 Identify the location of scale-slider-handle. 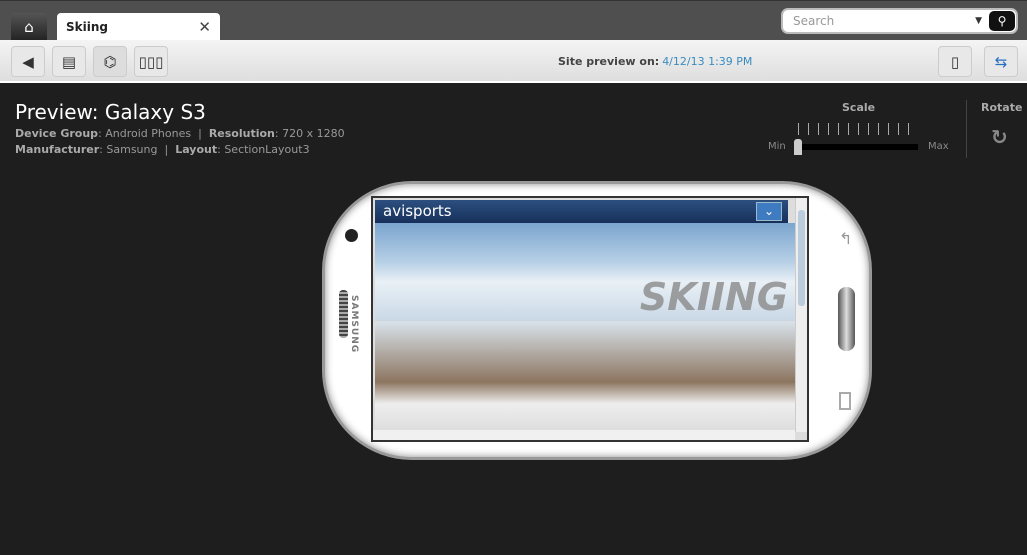
(798, 147).